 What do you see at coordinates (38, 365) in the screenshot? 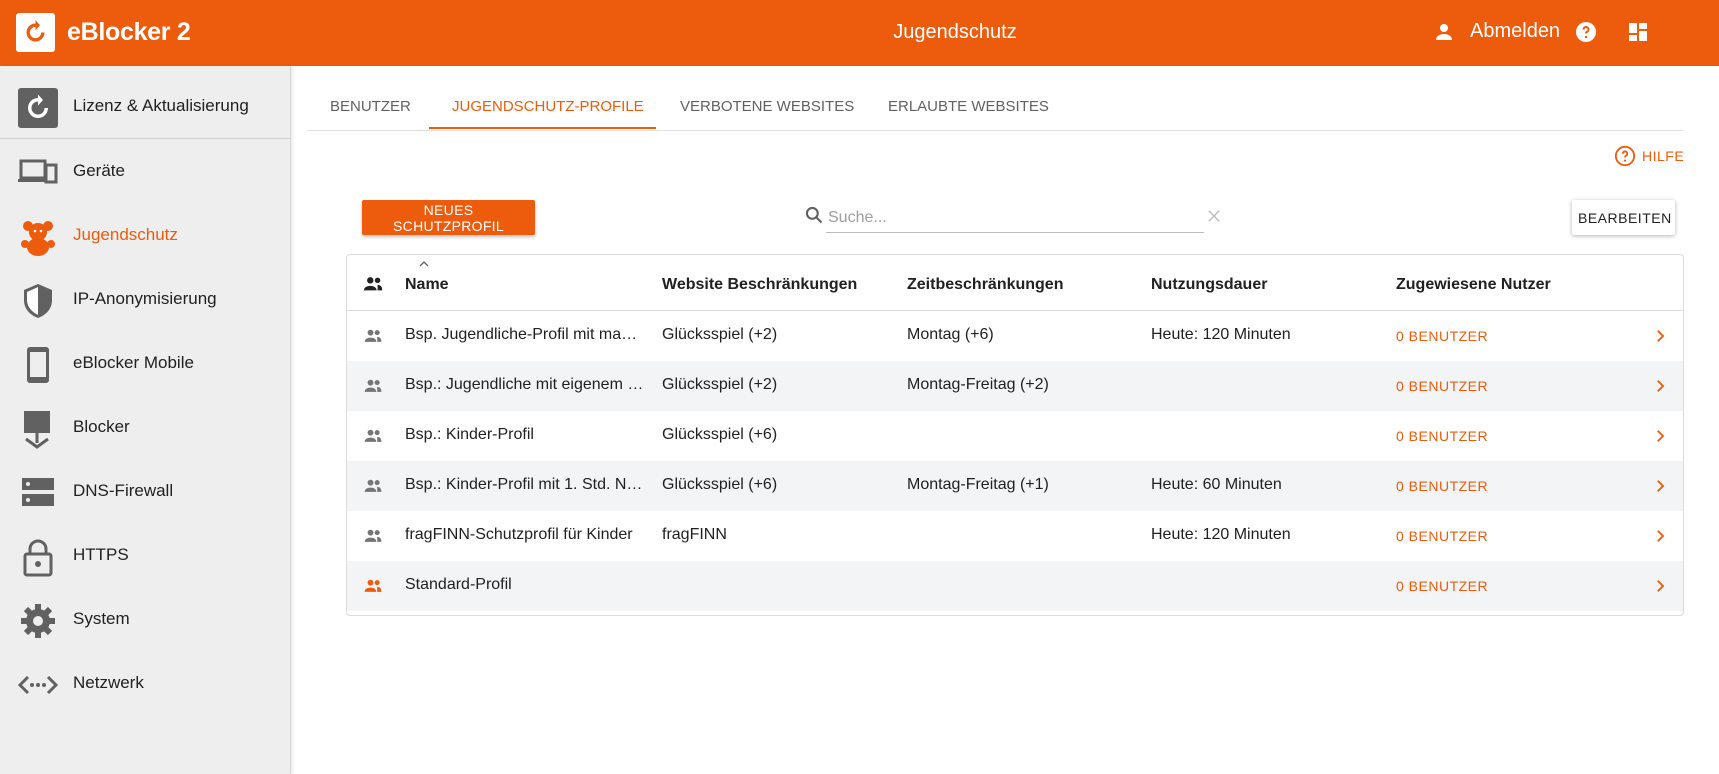
I see `phone-icon` at bounding box center [38, 365].